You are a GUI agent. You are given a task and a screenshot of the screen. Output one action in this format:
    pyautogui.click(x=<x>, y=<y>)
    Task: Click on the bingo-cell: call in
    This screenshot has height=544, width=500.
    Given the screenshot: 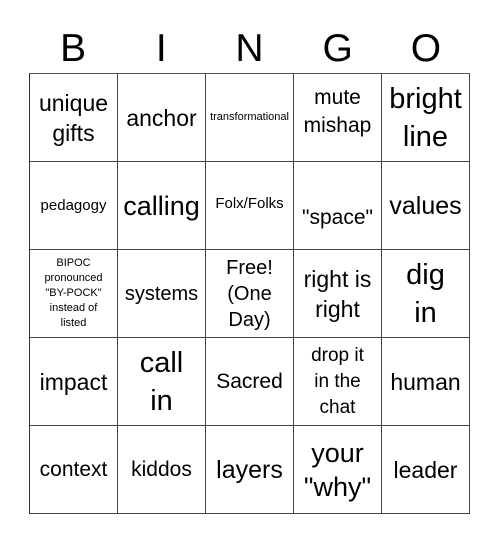 What is the action you would take?
    pyautogui.click(x=162, y=382)
    